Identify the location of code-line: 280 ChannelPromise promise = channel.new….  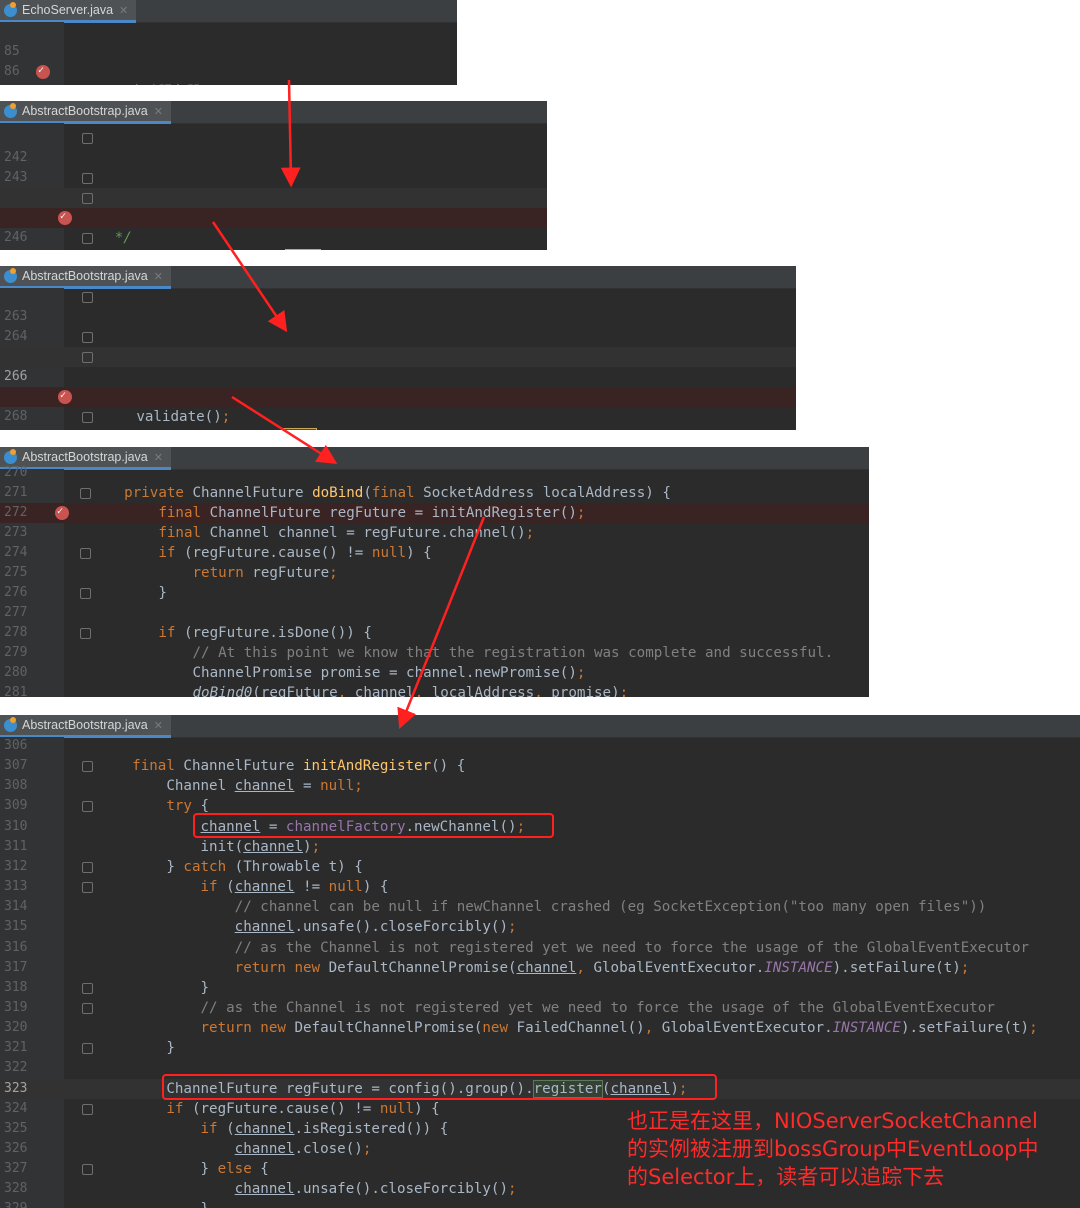
(434, 673).